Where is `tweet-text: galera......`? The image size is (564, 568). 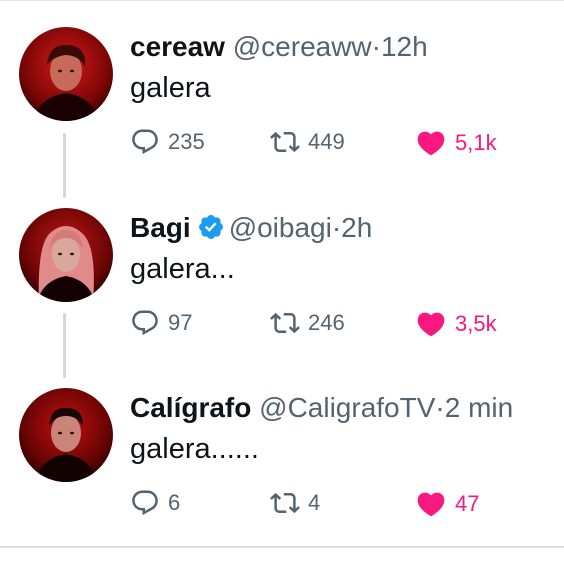 tweet-text: galera...... is located at coordinates (194, 449).